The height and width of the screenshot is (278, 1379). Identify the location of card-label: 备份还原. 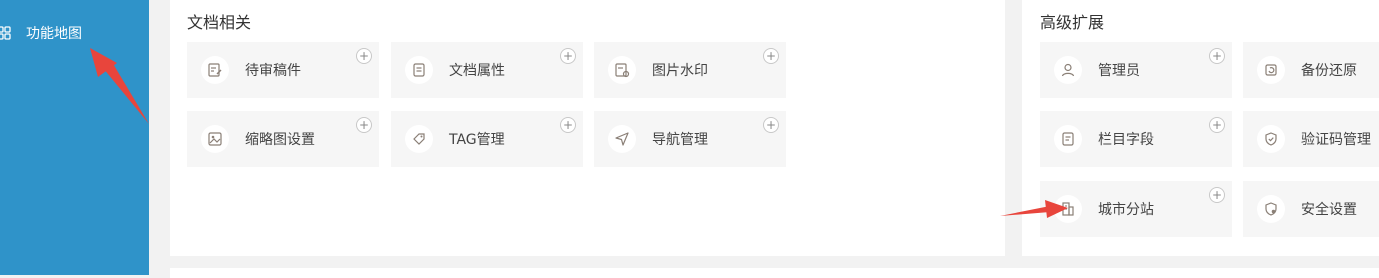
(1329, 71).